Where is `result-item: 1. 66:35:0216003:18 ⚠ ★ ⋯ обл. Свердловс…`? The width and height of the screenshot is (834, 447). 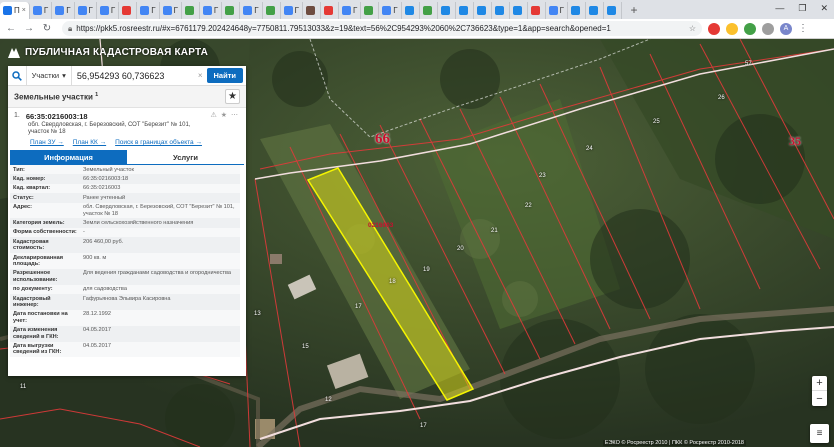
result-item: 1. 66:35:0216003:18 ⚠ ★ ⋯ обл. Свердловс… is located at coordinates (127, 127).